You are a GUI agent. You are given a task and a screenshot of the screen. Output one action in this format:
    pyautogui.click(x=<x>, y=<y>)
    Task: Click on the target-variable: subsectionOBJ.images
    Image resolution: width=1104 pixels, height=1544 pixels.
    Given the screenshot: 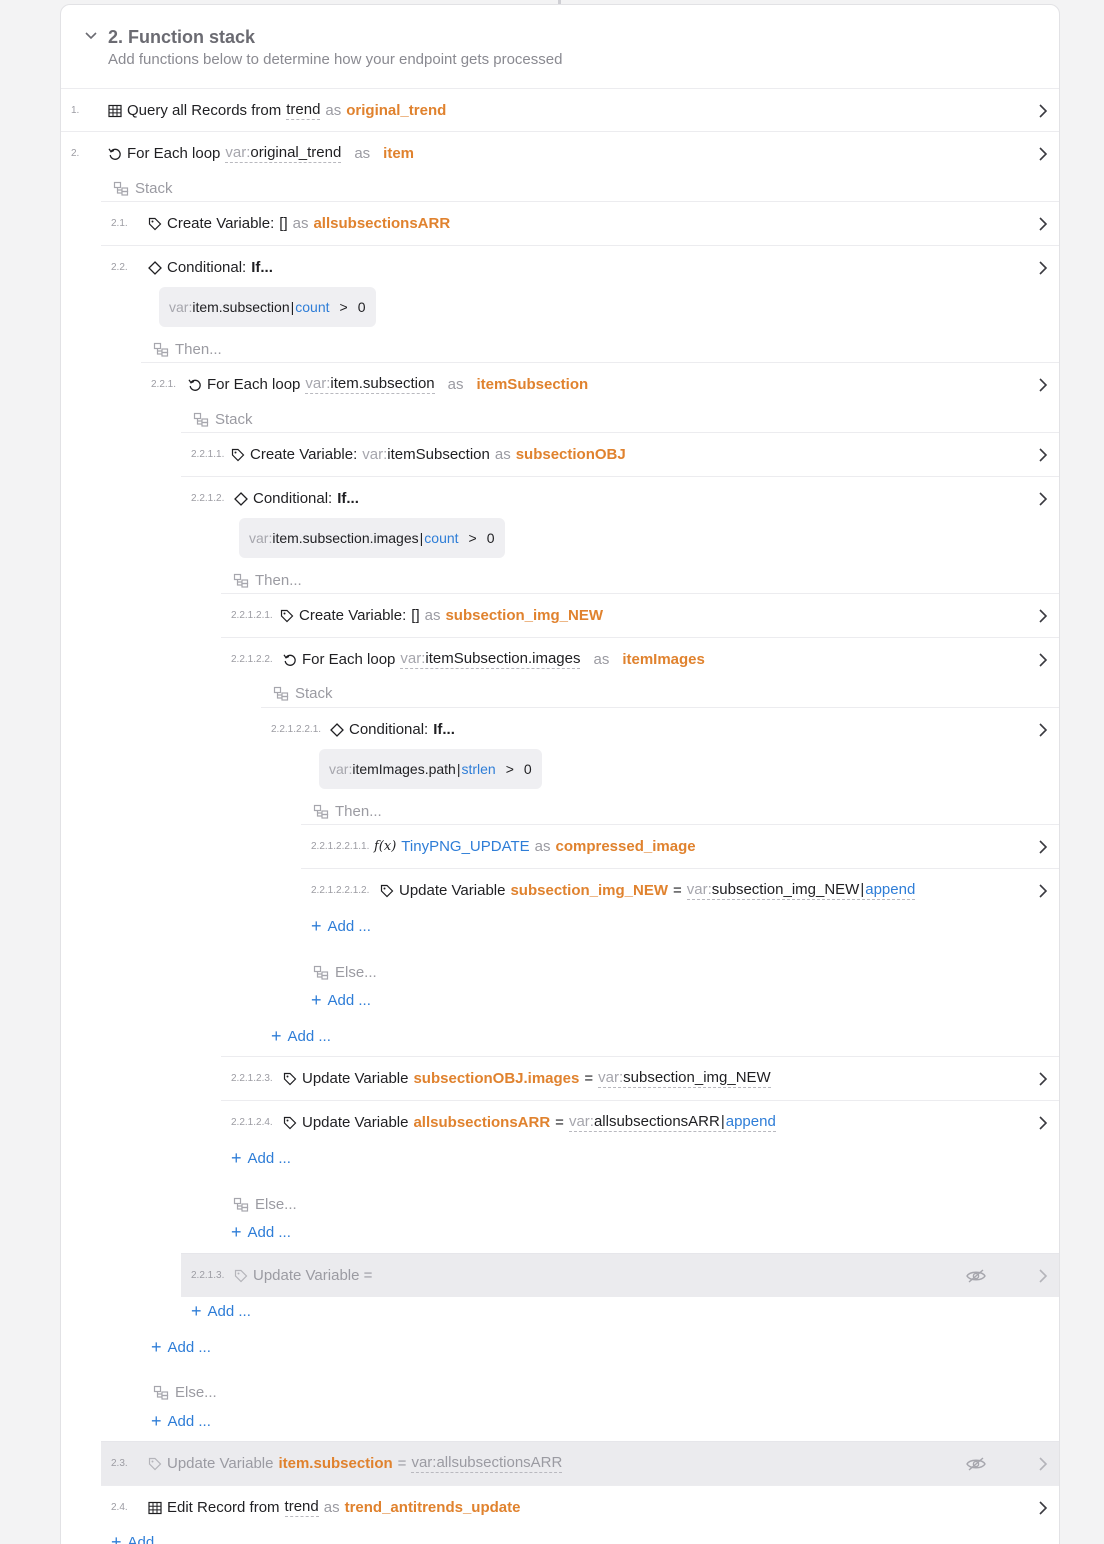 What is the action you would take?
    pyautogui.click(x=496, y=1078)
    